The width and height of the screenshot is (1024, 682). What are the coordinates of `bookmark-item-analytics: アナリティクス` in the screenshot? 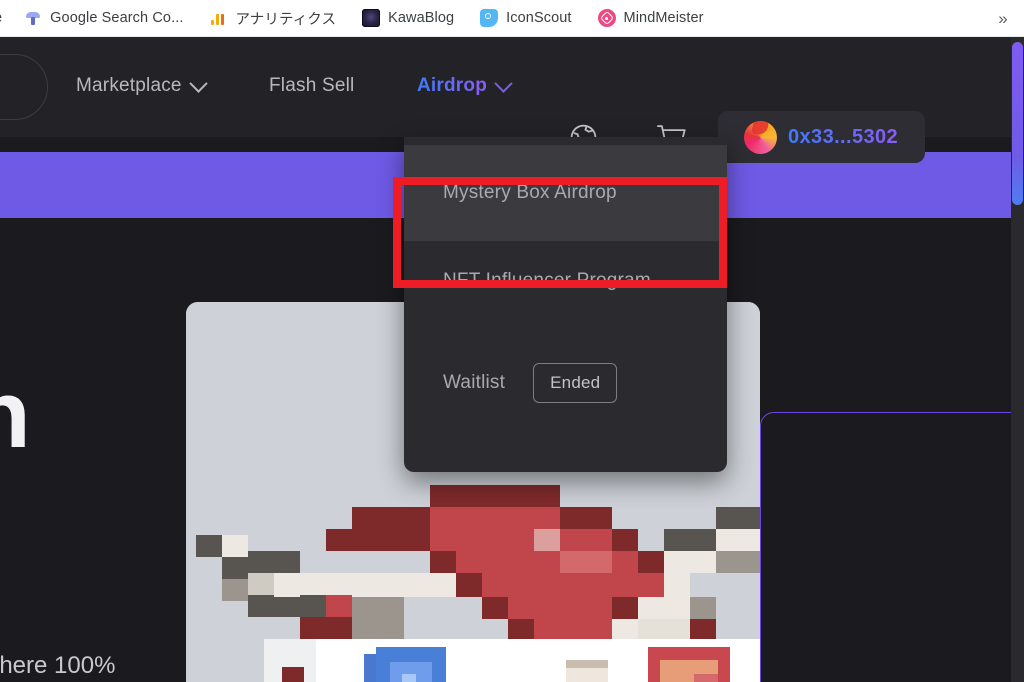 It's located at (272, 18).